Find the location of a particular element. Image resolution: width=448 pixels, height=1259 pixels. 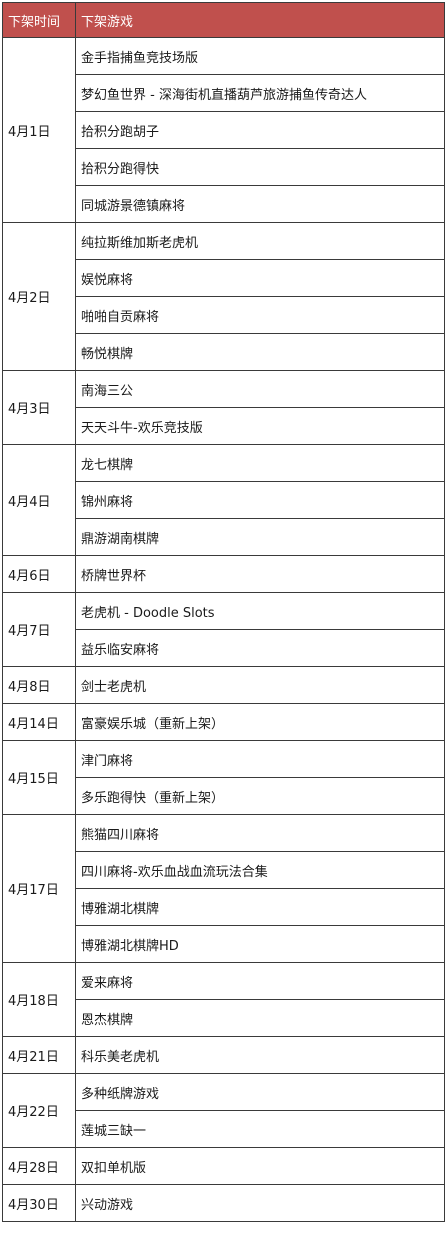

table-row: 4月8日 剑士老虎机 is located at coordinates (223, 685).